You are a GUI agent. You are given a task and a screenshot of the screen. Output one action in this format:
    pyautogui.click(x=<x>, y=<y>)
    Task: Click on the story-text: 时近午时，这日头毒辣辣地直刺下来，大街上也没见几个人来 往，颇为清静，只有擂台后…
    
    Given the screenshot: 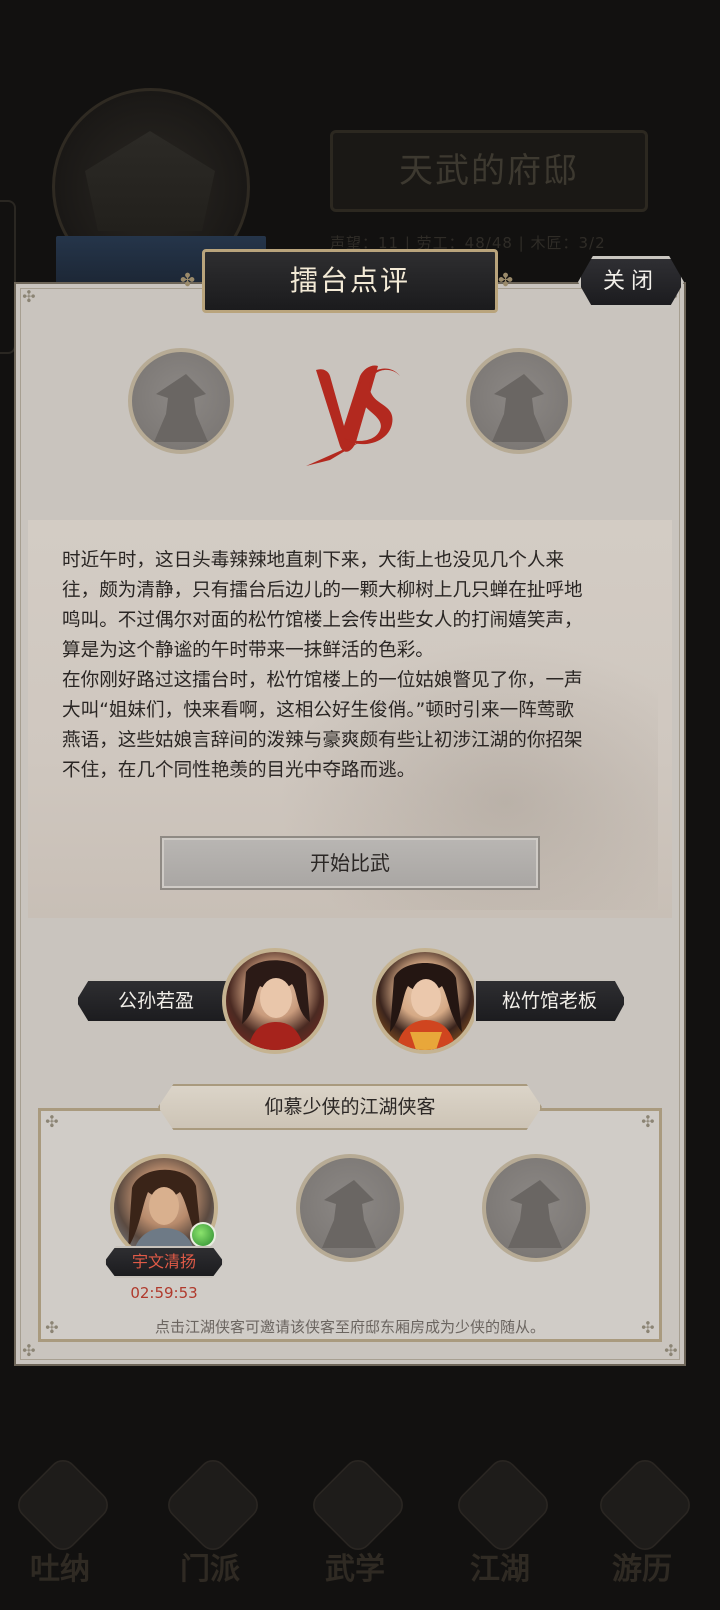 What is the action you would take?
    pyautogui.click(x=322, y=665)
    